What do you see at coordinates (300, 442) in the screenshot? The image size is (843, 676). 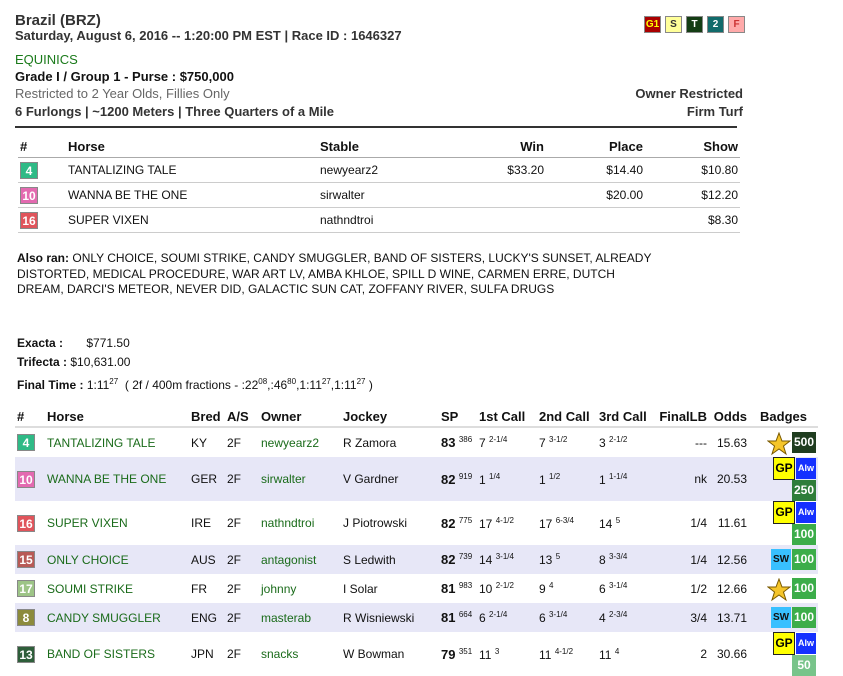 I see `field-owner: newyearz2` at bounding box center [300, 442].